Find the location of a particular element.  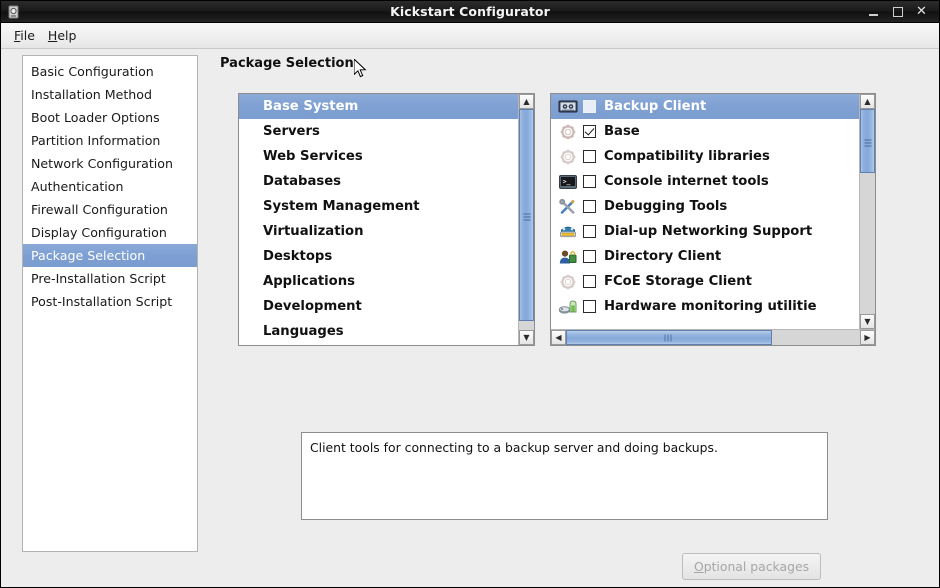

window-title: Kickstart Configurator is located at coordinates (470, 11).